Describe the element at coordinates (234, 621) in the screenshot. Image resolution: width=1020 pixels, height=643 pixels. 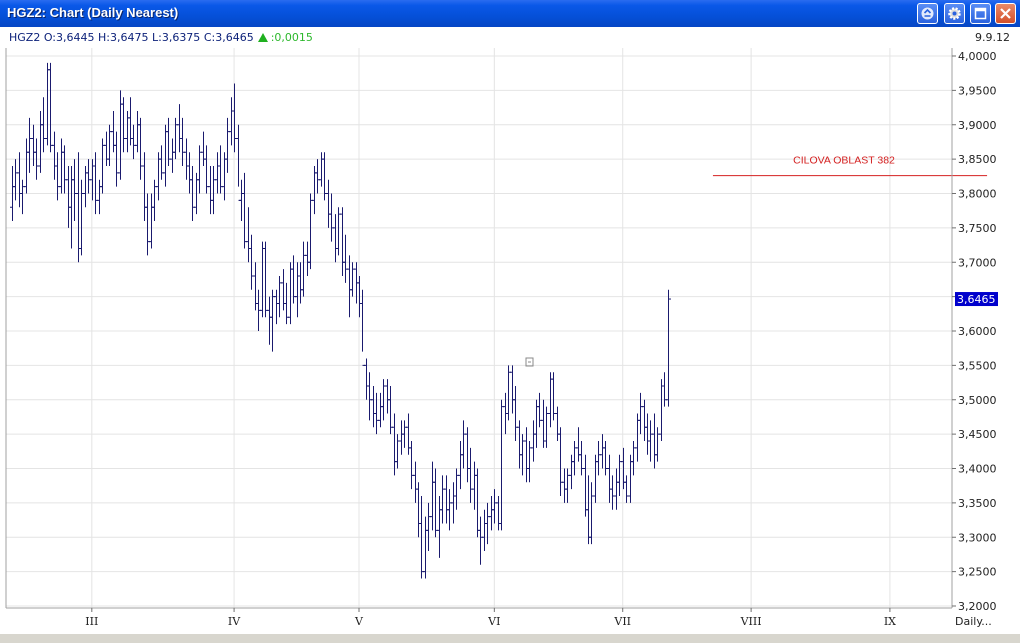
I see `x-tick-label: IV` at that location.